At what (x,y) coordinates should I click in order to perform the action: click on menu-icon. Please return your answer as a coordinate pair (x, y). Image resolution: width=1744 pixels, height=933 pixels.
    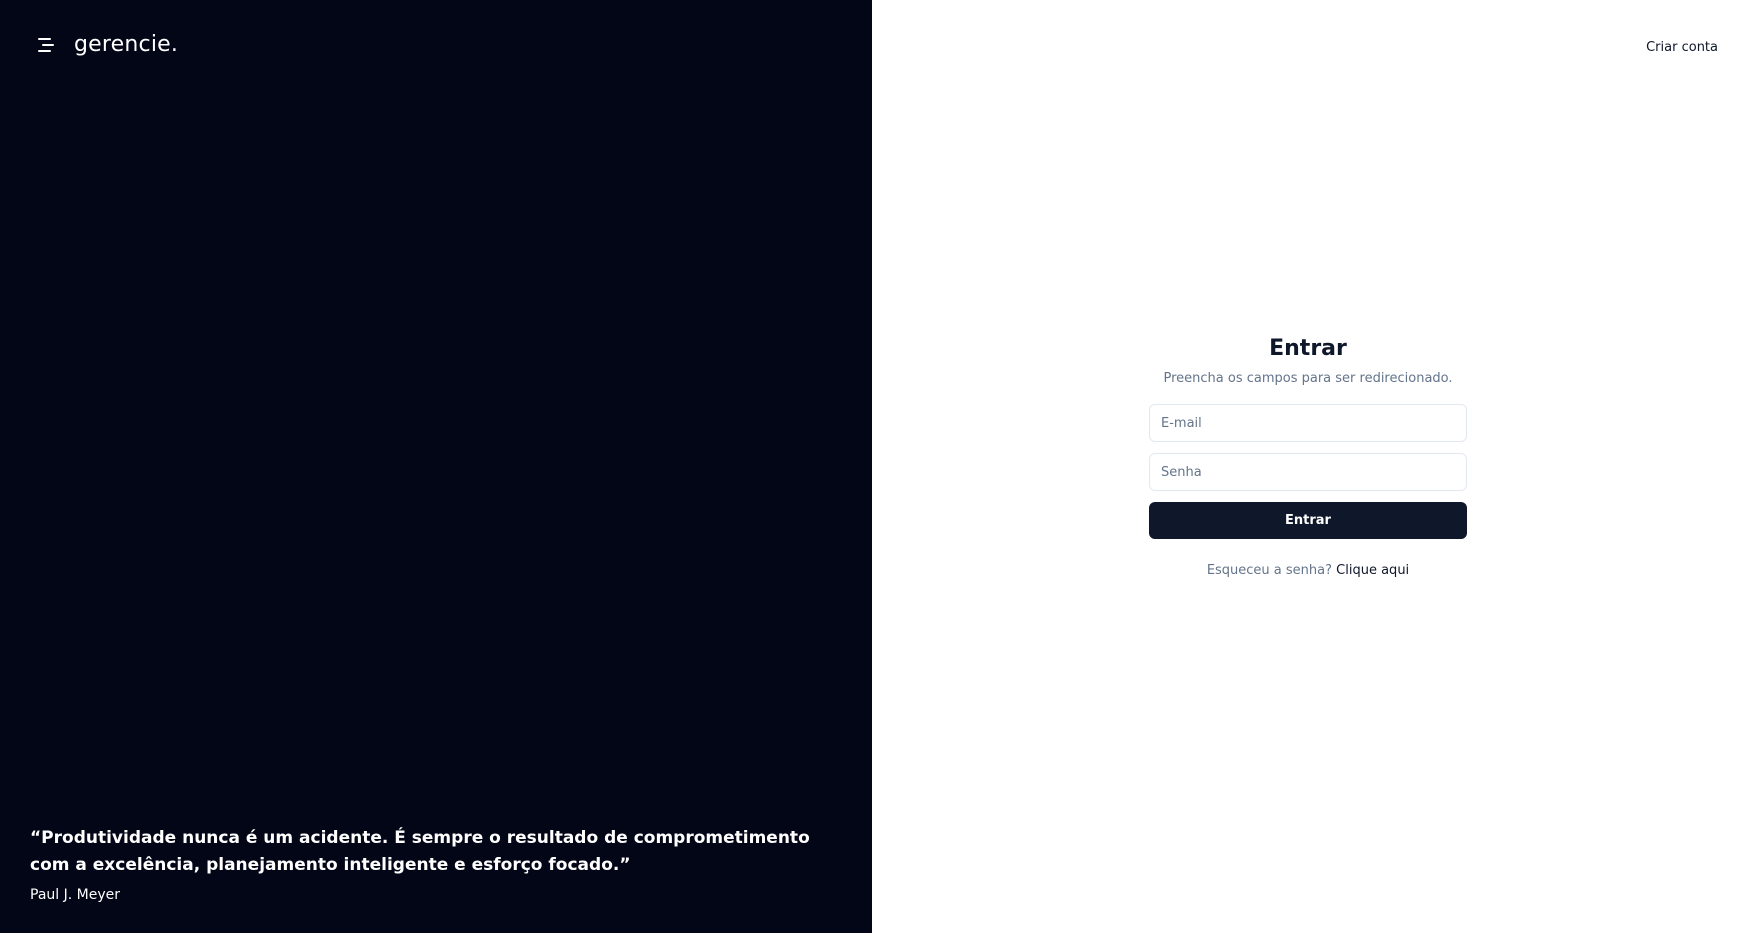
    Looking at the image, I should click on (46, 45).